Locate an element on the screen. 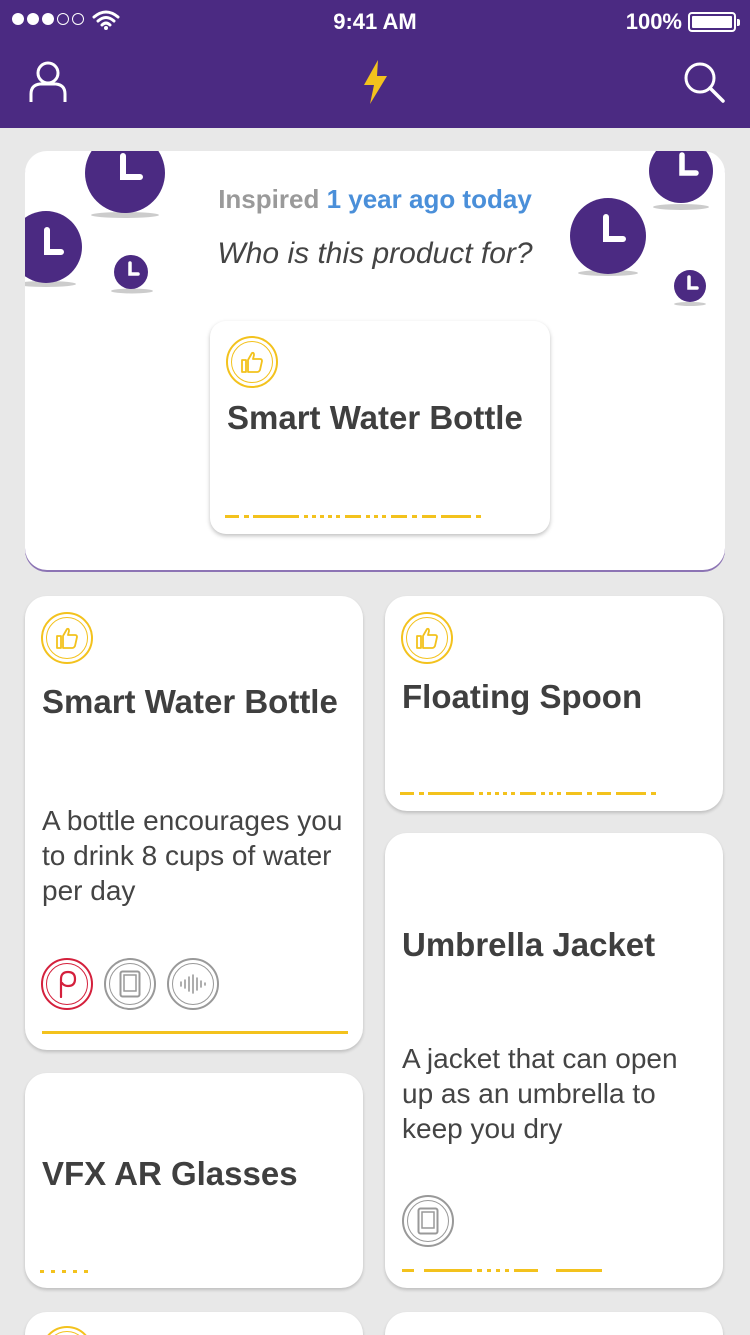  search-icon is located at coordinates (704, 82).